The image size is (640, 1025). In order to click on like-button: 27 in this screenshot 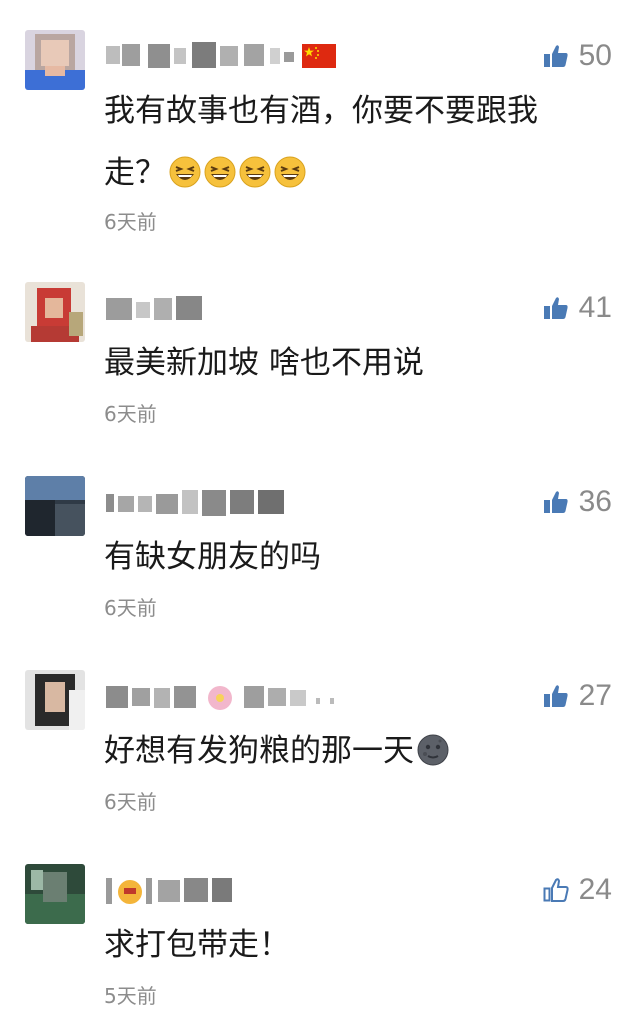, I will do `click(577, 696)`.